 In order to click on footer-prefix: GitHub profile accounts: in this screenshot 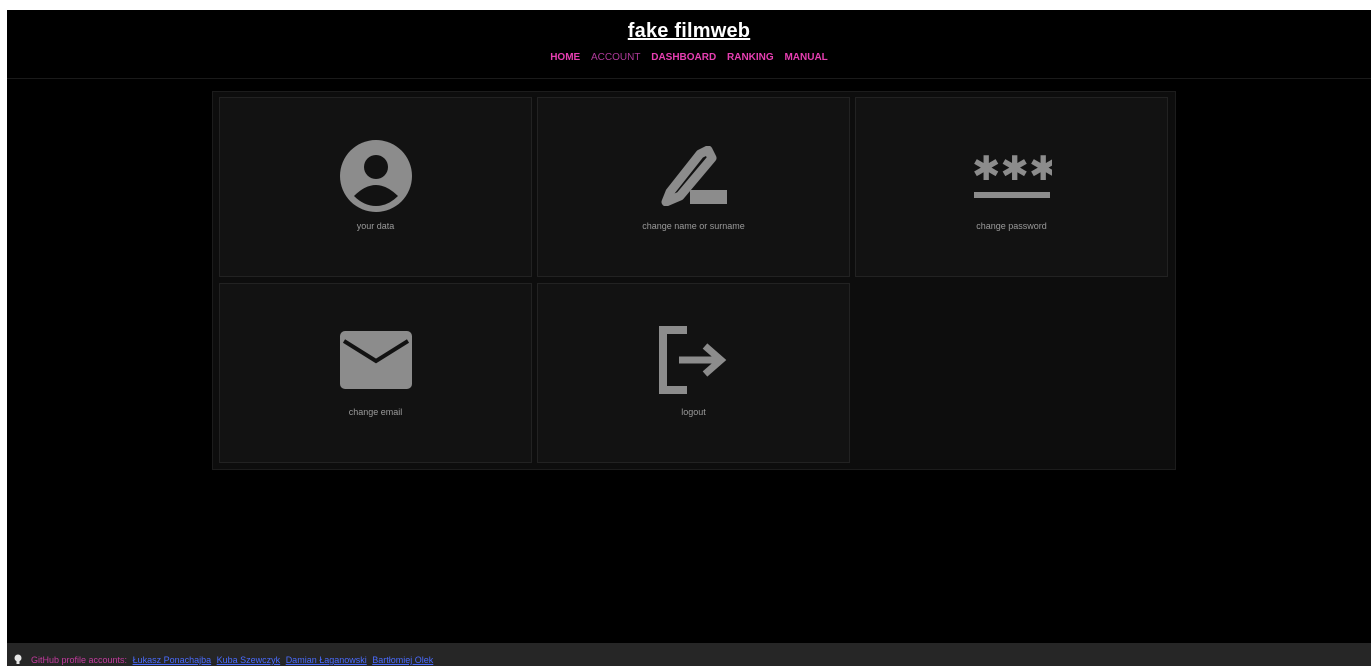, I will do `click(79, 660)`.